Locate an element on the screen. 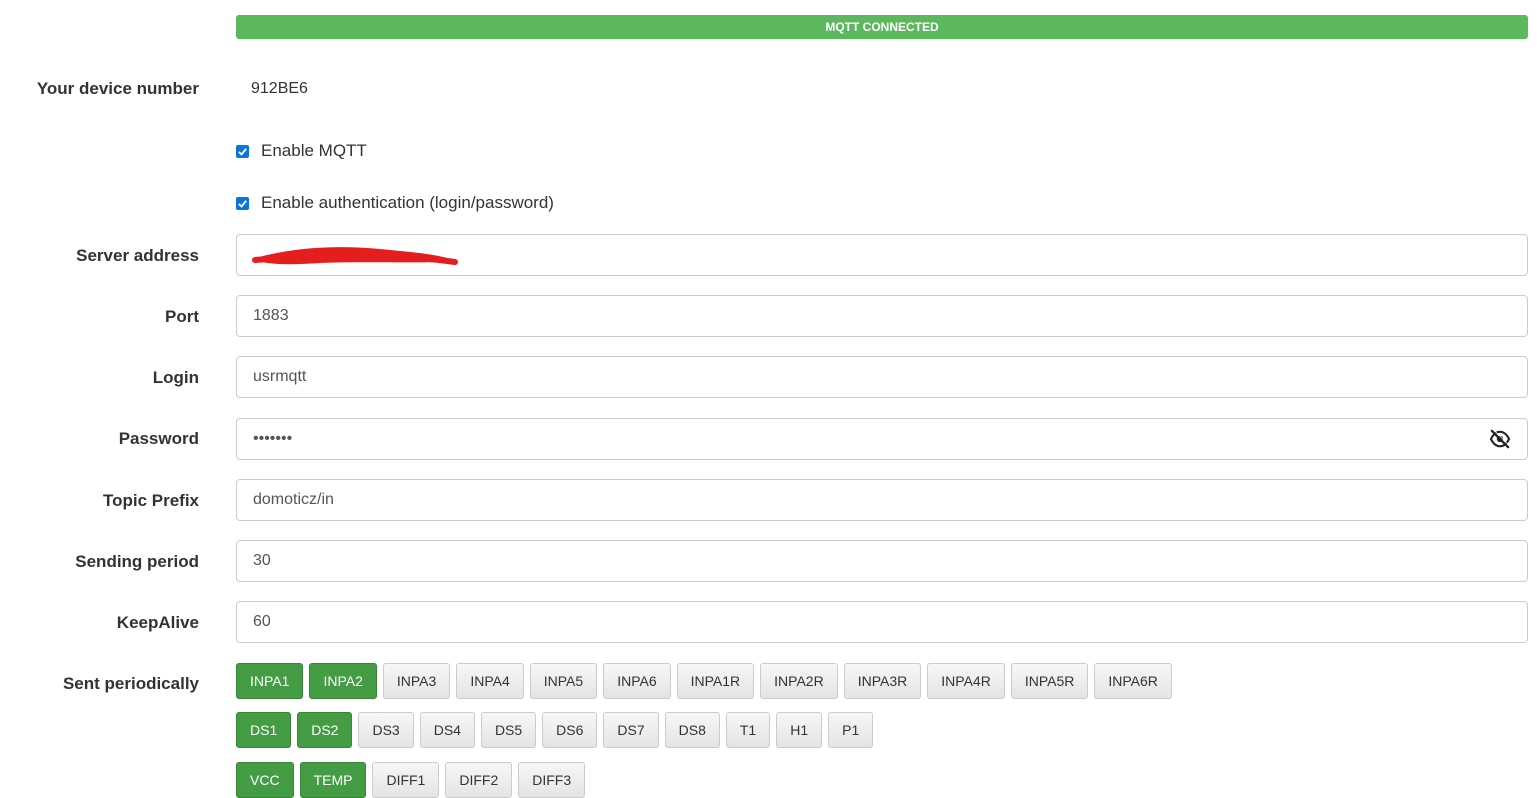 The image size is (1537, 798). sensor-toggle-button: INPA5 is located at coordinates (563, 681).